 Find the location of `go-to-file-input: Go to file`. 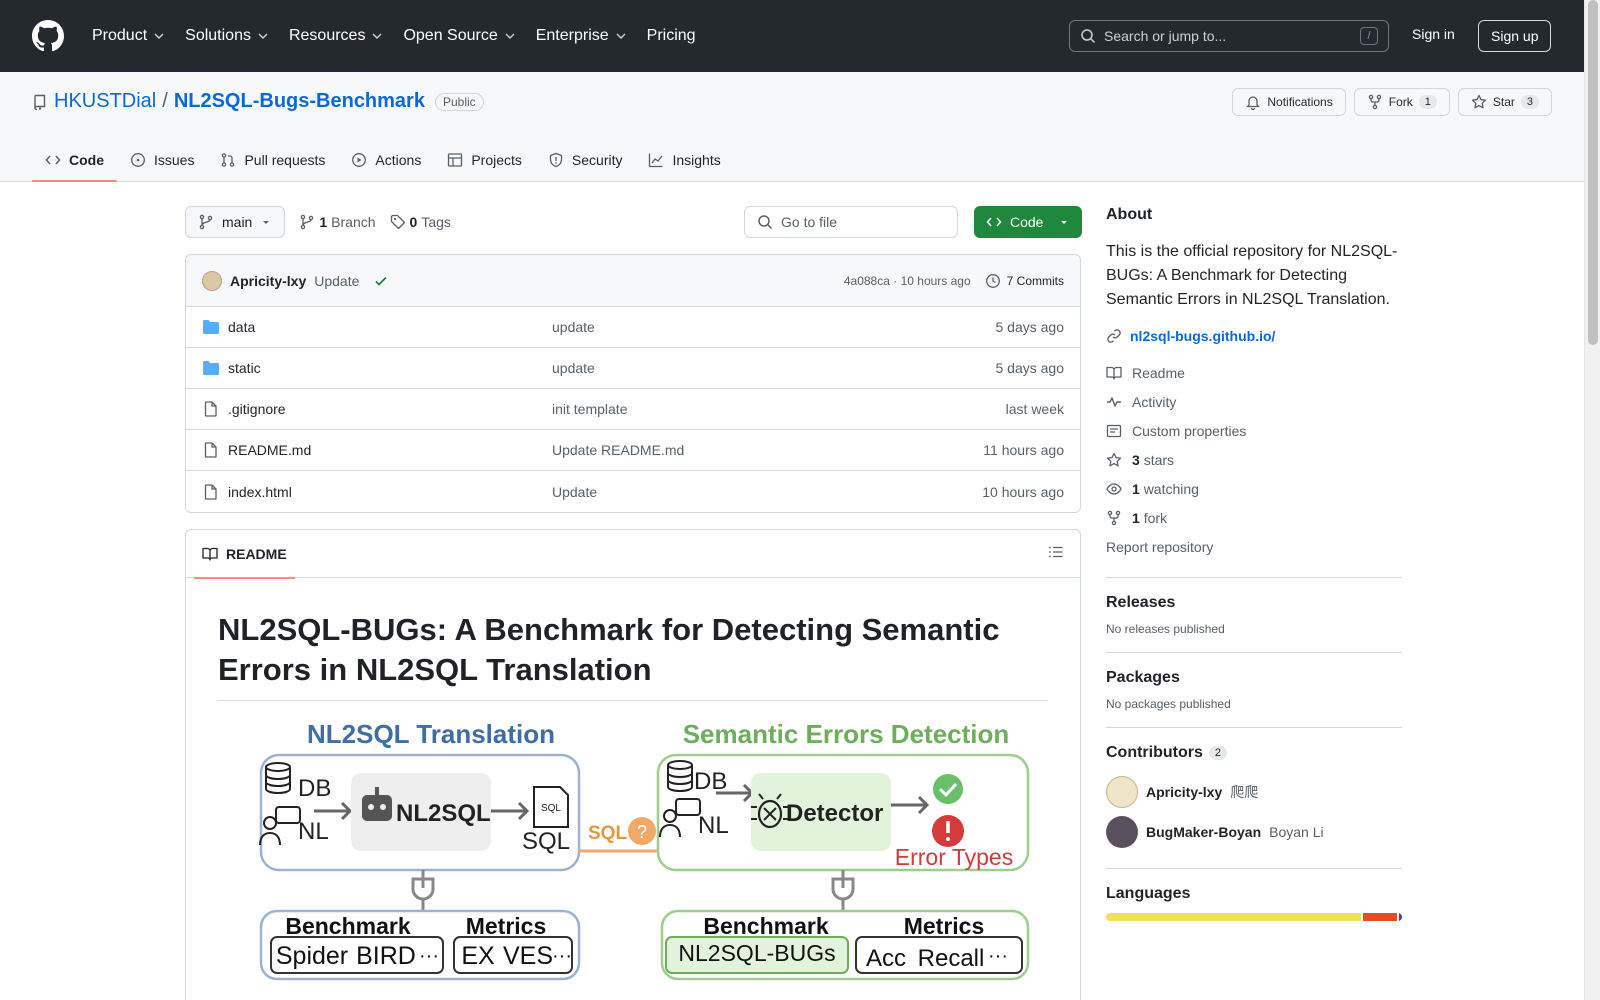

go-to-file-input: Go to file is located at coordinates (851, 222).